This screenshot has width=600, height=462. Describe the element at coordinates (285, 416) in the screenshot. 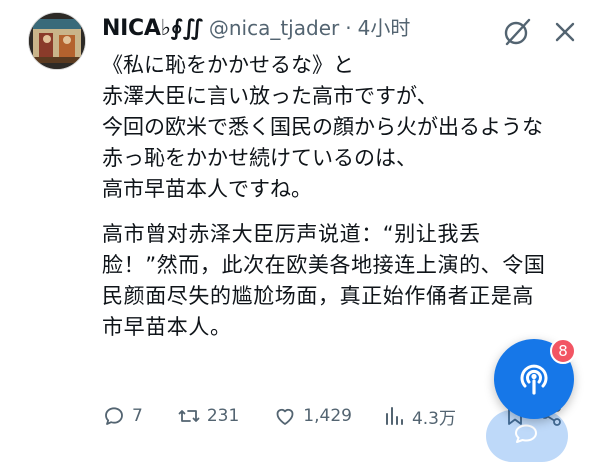

I see `like-icon` at that location.